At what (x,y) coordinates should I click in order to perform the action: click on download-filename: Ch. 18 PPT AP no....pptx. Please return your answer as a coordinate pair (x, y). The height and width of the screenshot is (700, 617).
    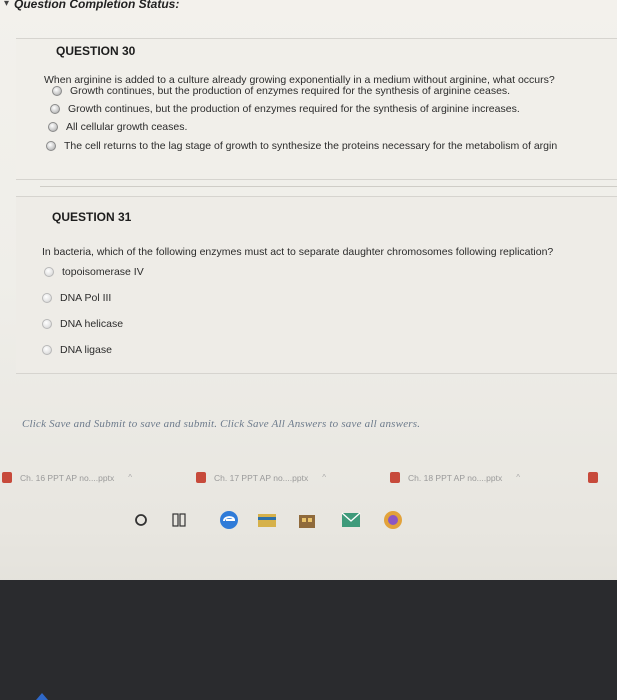
    Looking at the image, I should click on (455, 477).